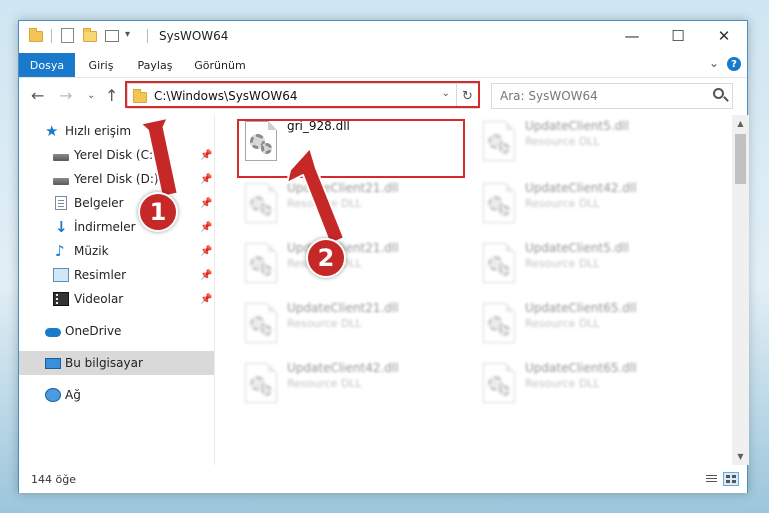 This screenshot has height=513, width=769. I want to click on step-1-badge: 1, so click(158, 212).